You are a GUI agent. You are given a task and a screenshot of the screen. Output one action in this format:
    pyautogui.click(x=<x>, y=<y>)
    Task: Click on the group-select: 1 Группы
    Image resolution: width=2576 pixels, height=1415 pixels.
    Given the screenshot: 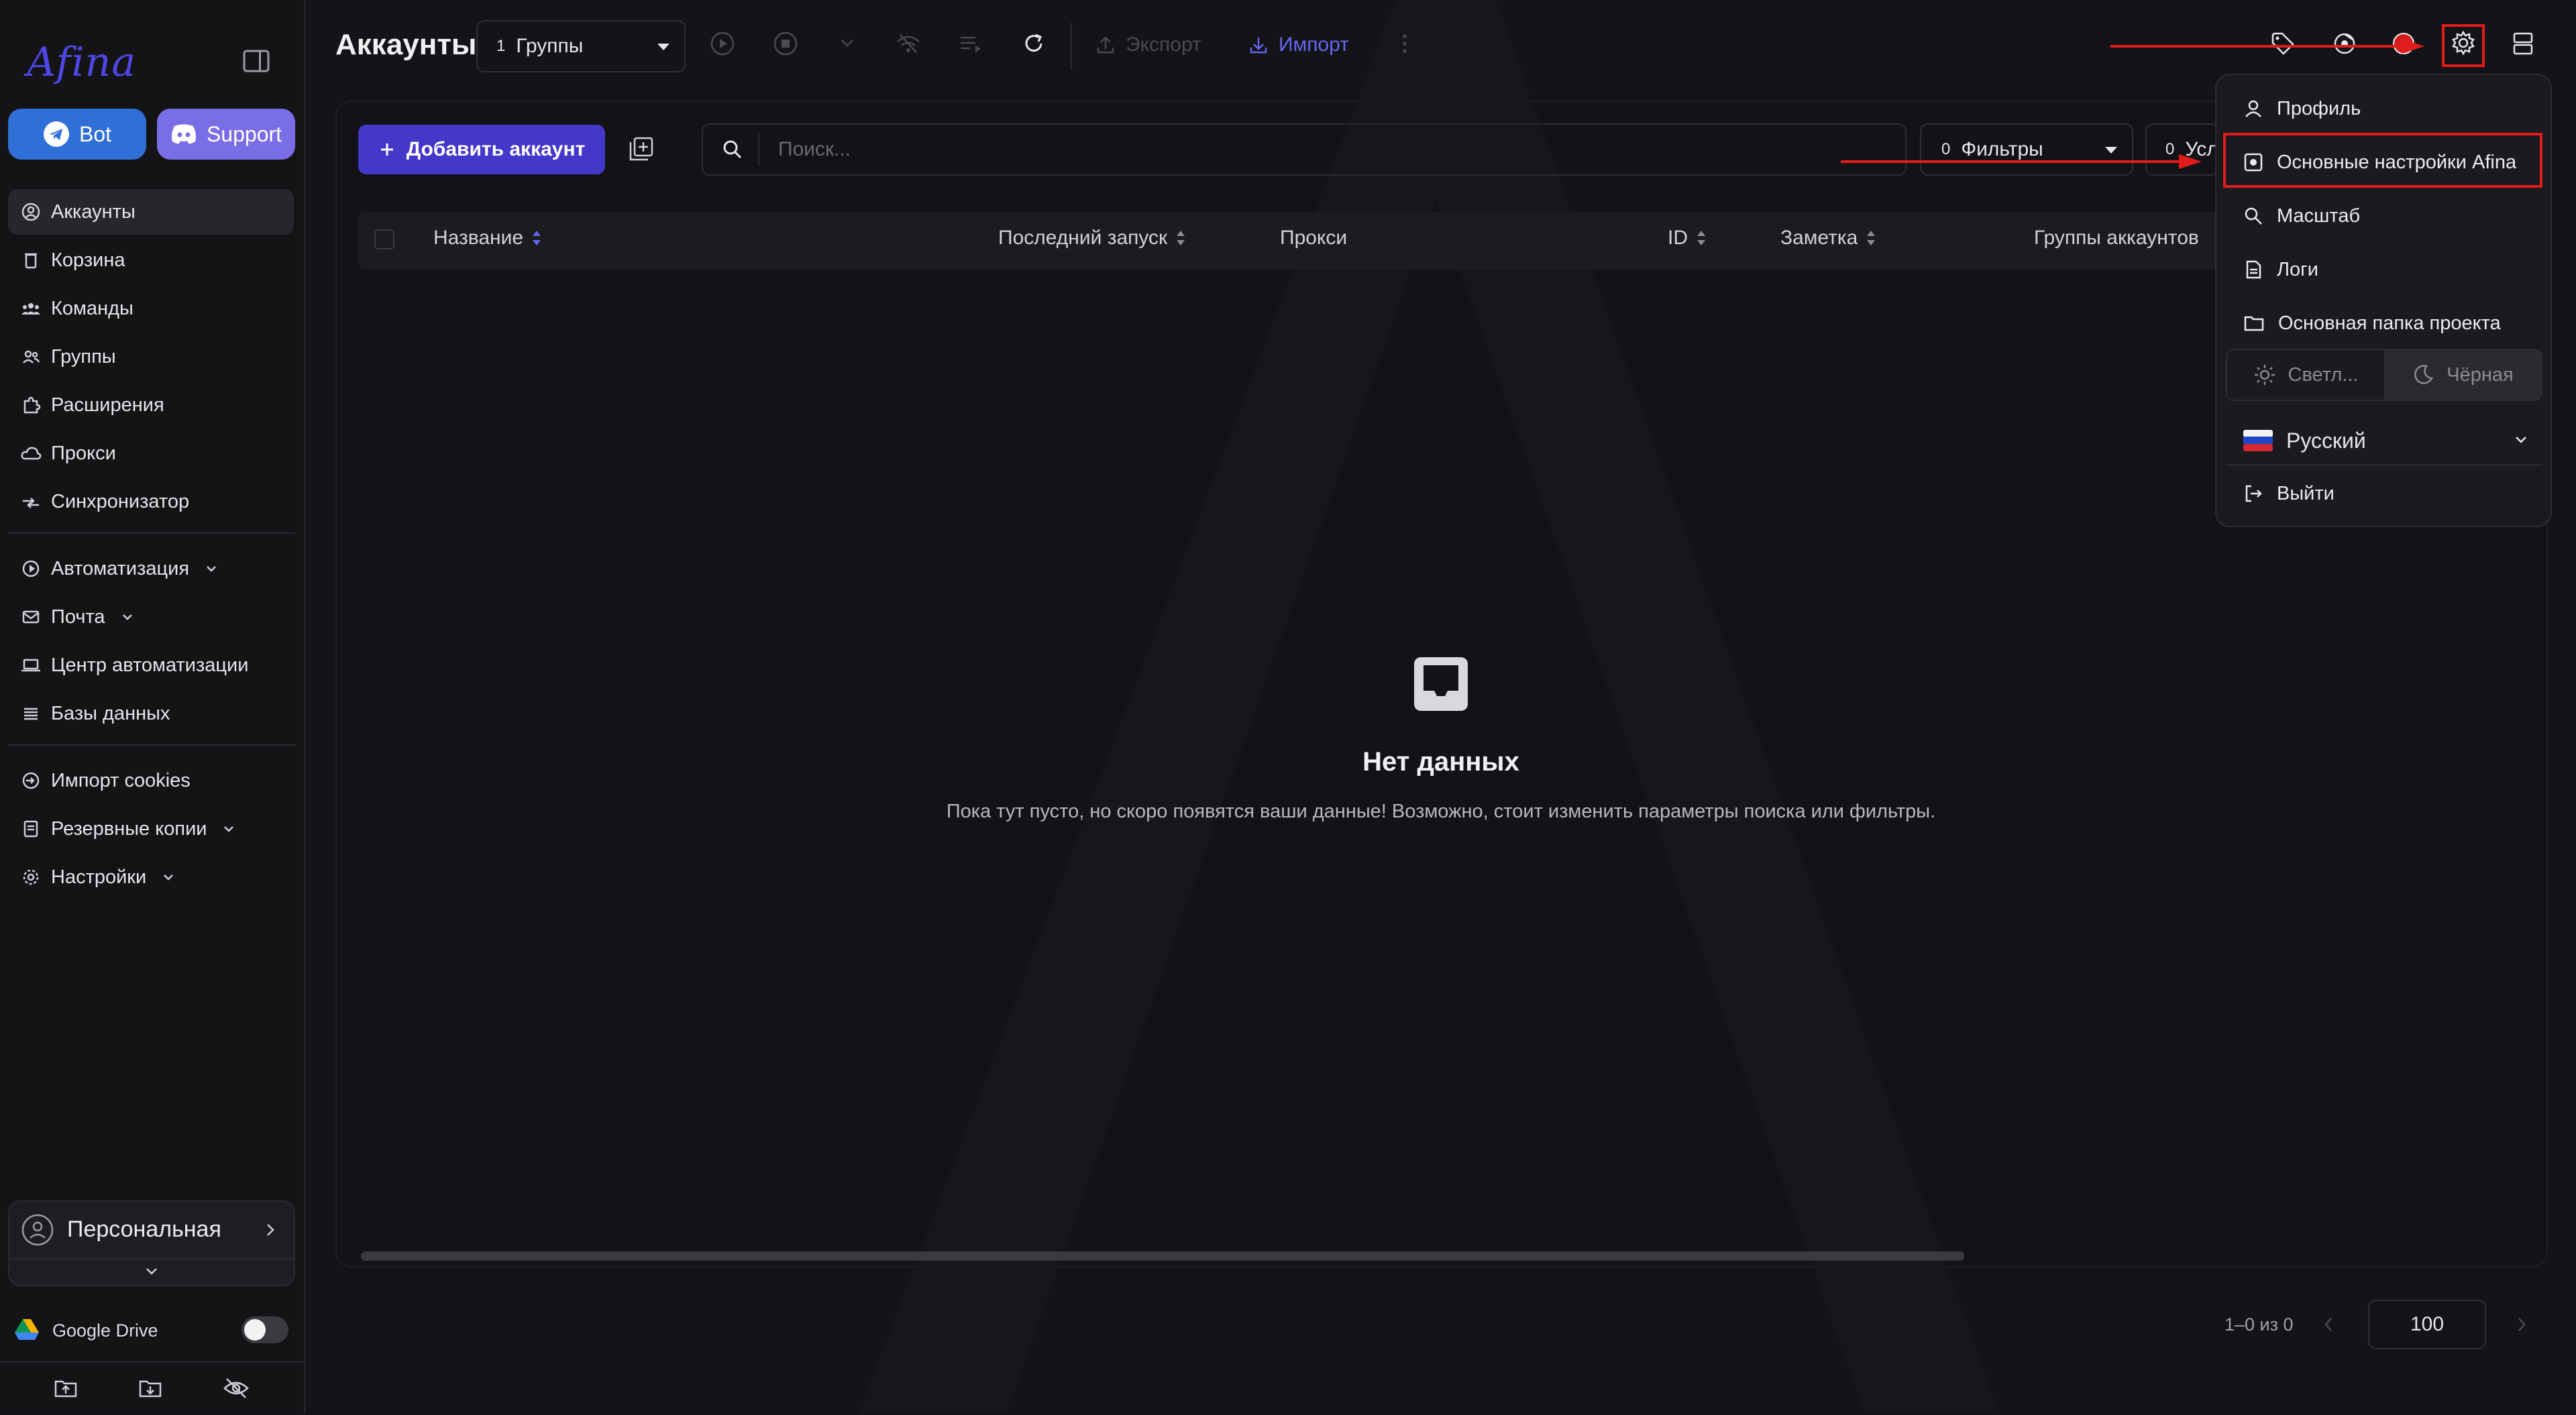 What is the action you would take?
    pyautogui.click(x=581, y=46)
    